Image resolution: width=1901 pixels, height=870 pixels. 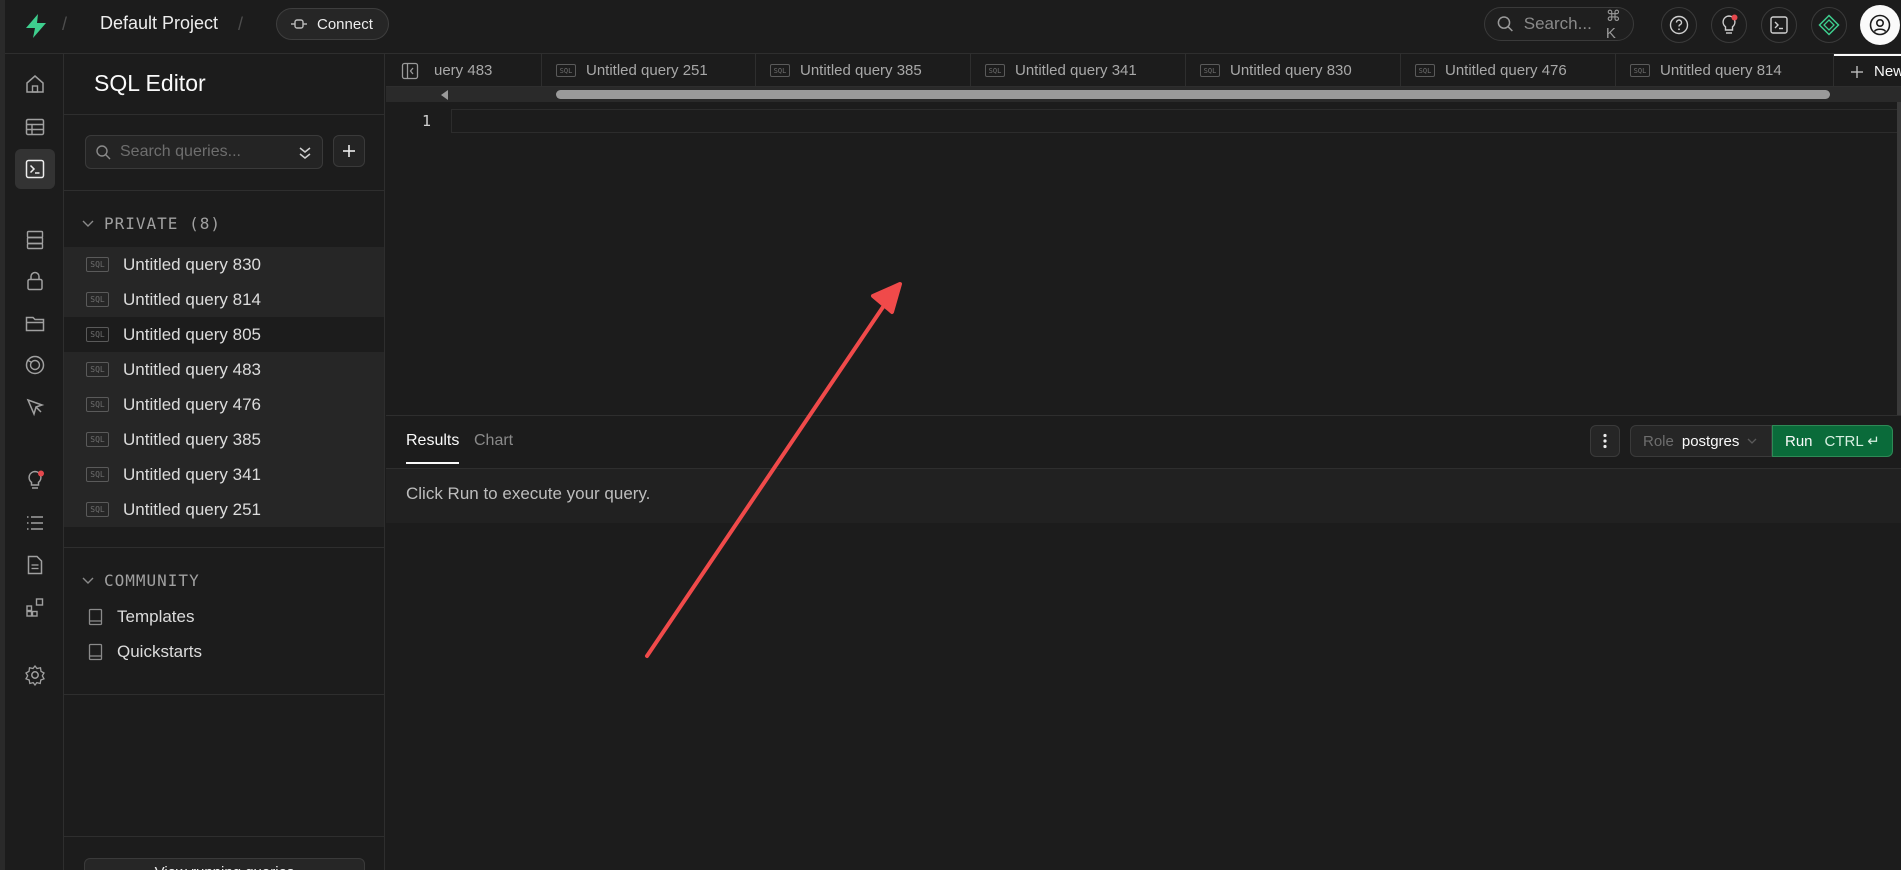 I want to click on tab-query: SQL Untitled query 385, so click(x=863, y=70).